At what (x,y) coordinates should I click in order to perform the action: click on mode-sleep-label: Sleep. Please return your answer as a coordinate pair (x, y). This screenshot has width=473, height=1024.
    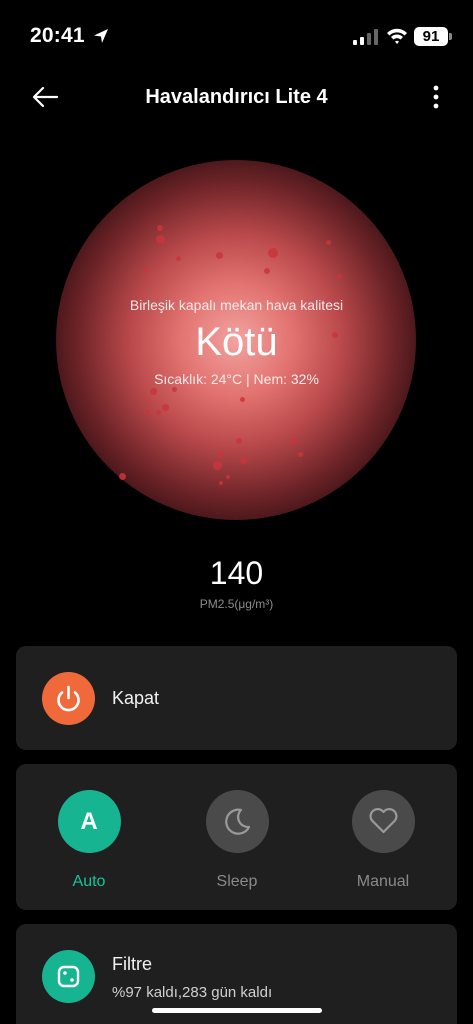
    Looking at the image, I should click on (237, 881).